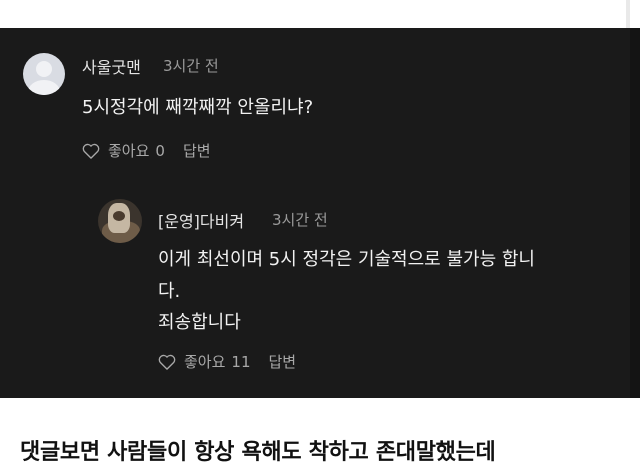  I want to click on reply-time: 3시간 전, so click(300, 220).